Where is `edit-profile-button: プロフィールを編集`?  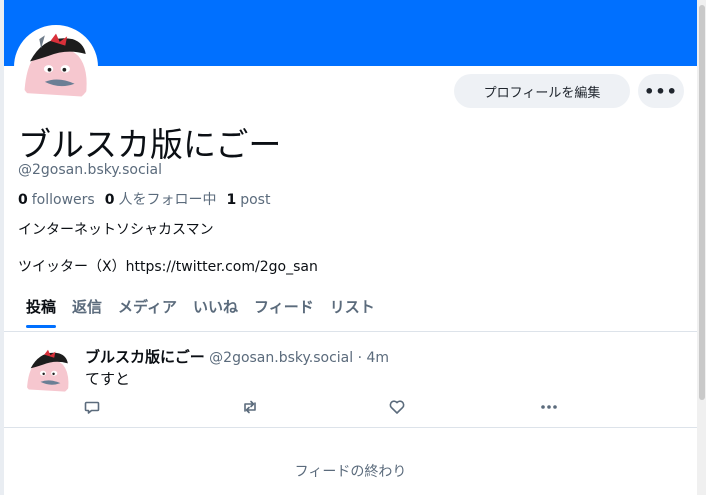
edit-profile-button: プロフィールを編集 is located at coordinates (542, 91).